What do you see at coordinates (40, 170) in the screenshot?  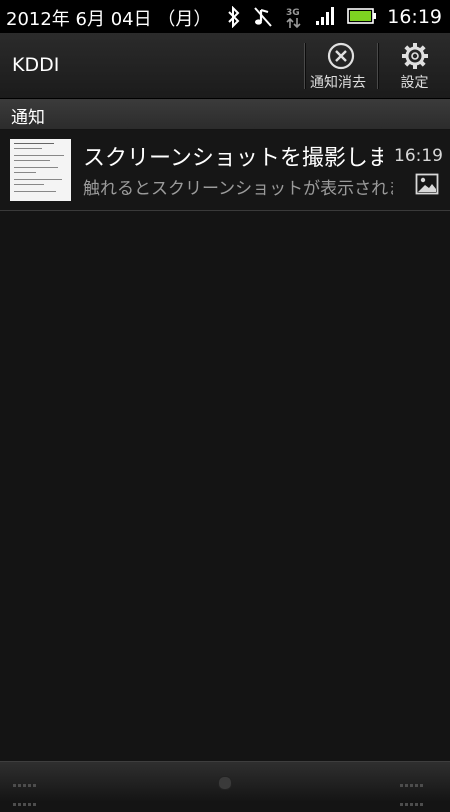 I see `screenshot-thumbnail` at bounding box center [40, 170].